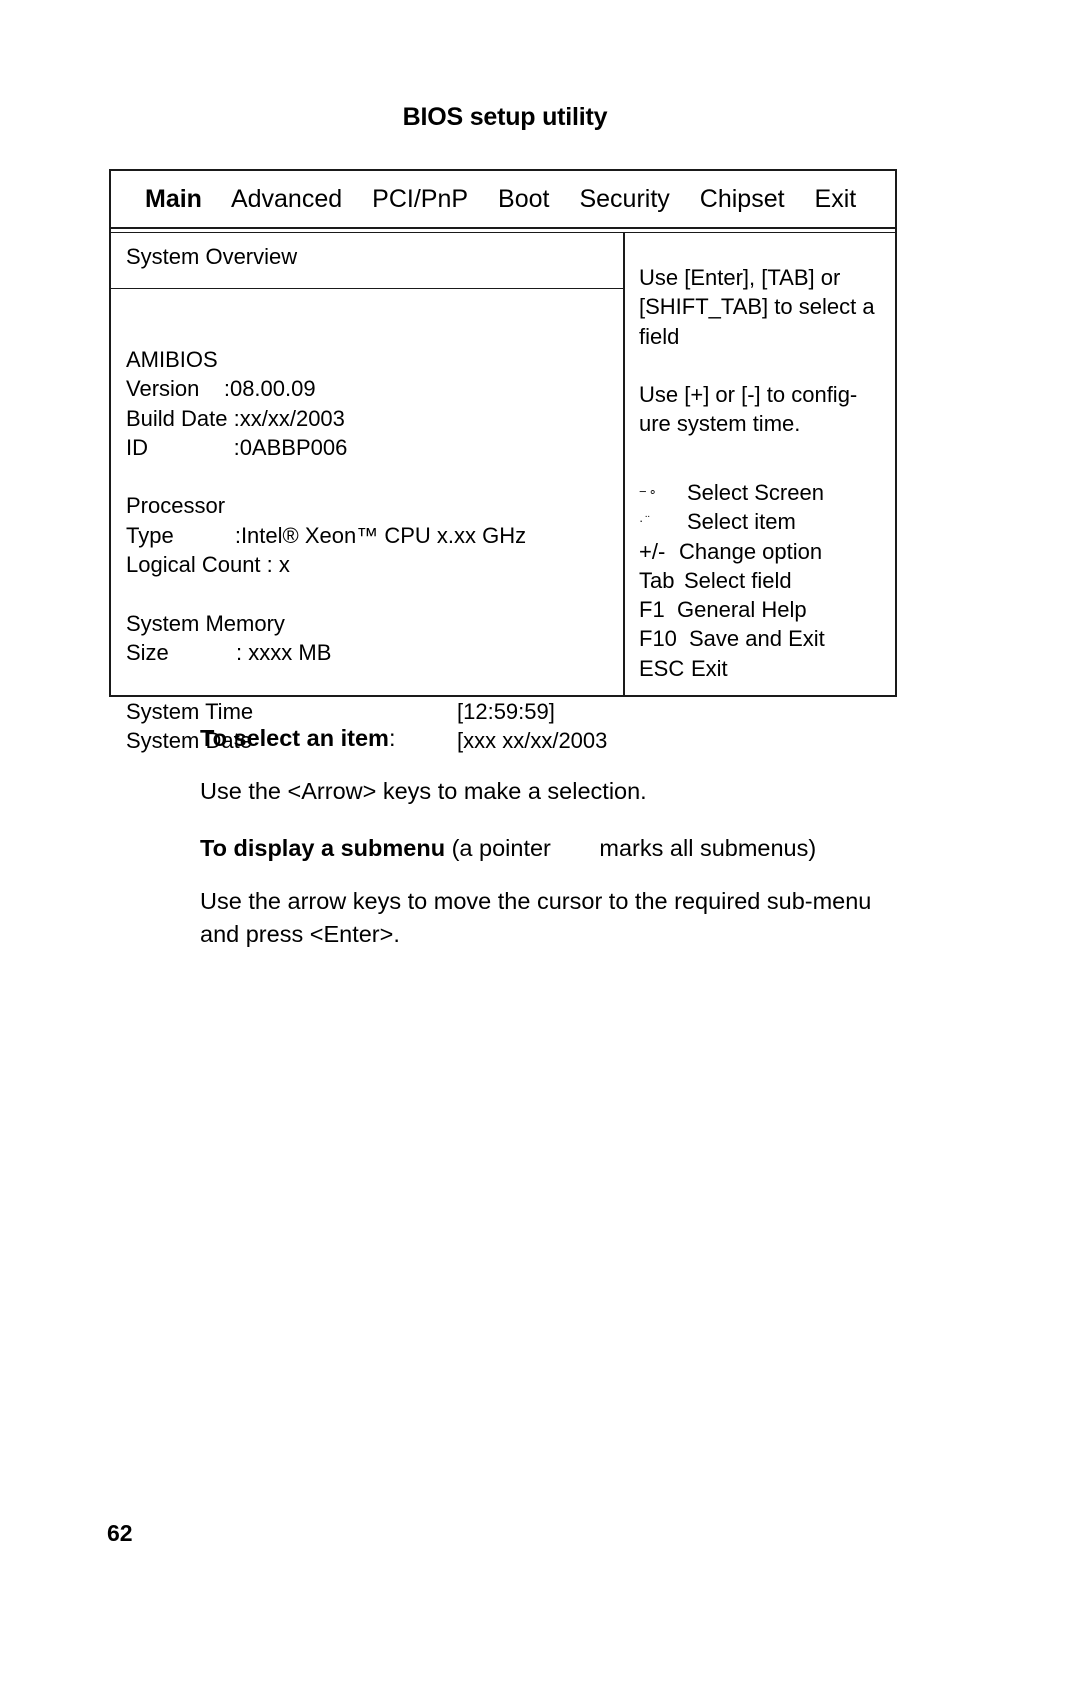 The image size is (1080, 1690). Describe the element at coordinates (420, 199) in the screenshot. I see `tab-pci-pnp: PCI/PnP` at that location.